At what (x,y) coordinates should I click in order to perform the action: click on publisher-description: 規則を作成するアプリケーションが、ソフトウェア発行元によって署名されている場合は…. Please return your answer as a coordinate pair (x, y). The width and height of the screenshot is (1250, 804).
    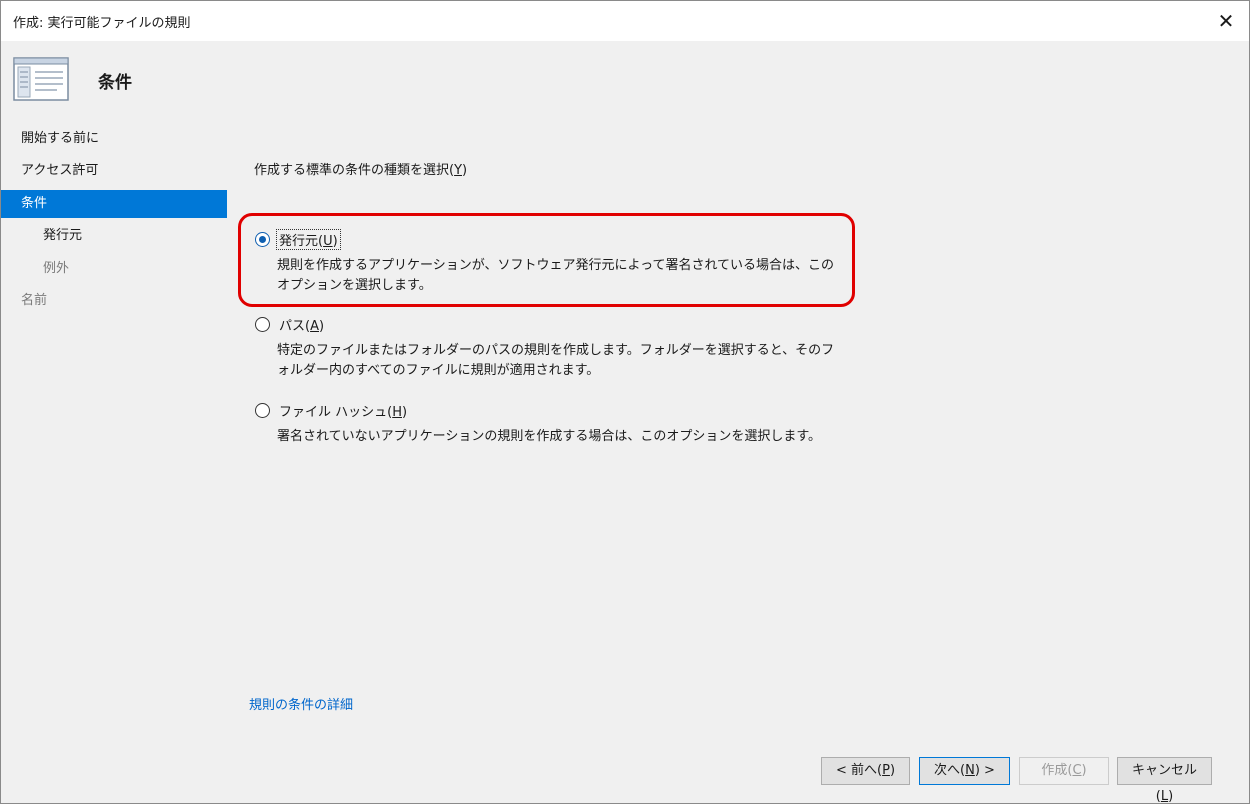
    Looking at the image, I should click on (556, 275).